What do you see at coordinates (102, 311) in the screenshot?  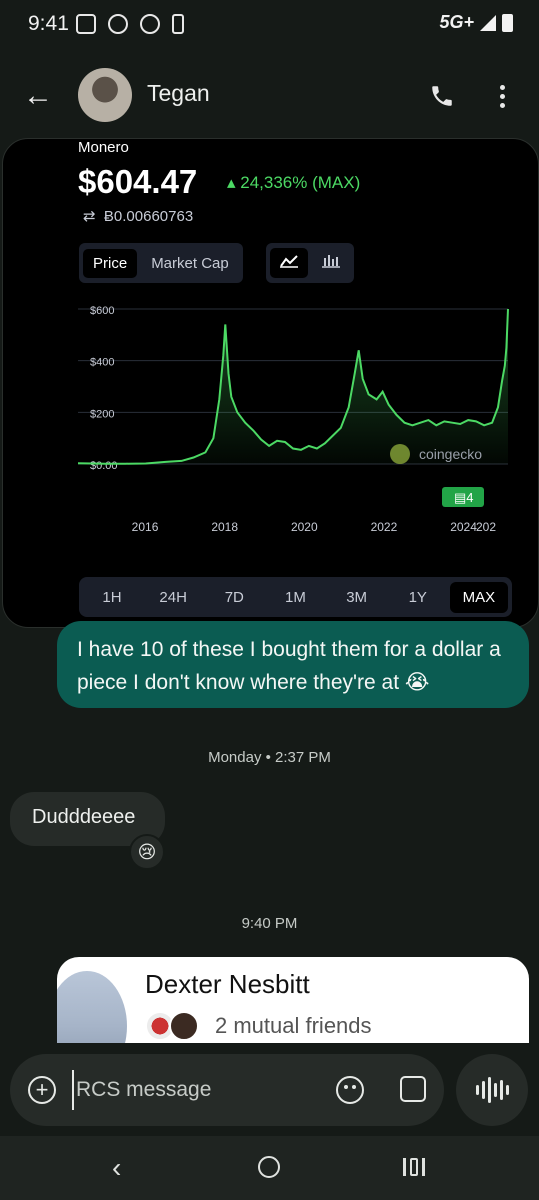 I see `y-tick-label: $600` at bounding box center [102, 311].